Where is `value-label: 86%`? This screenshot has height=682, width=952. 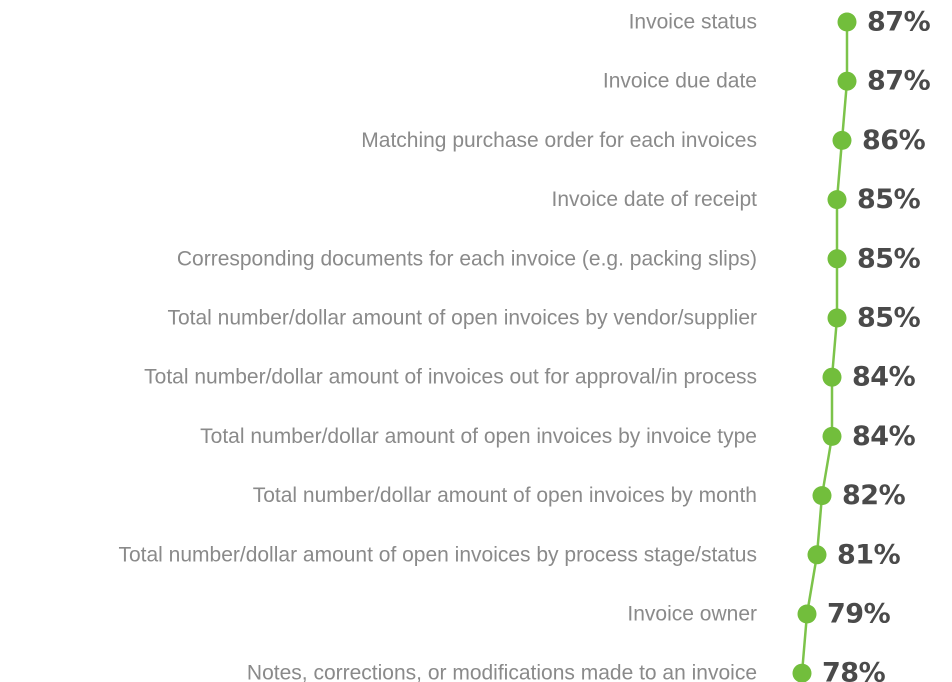
value-label: 86% is located at coordinates (894, 140).